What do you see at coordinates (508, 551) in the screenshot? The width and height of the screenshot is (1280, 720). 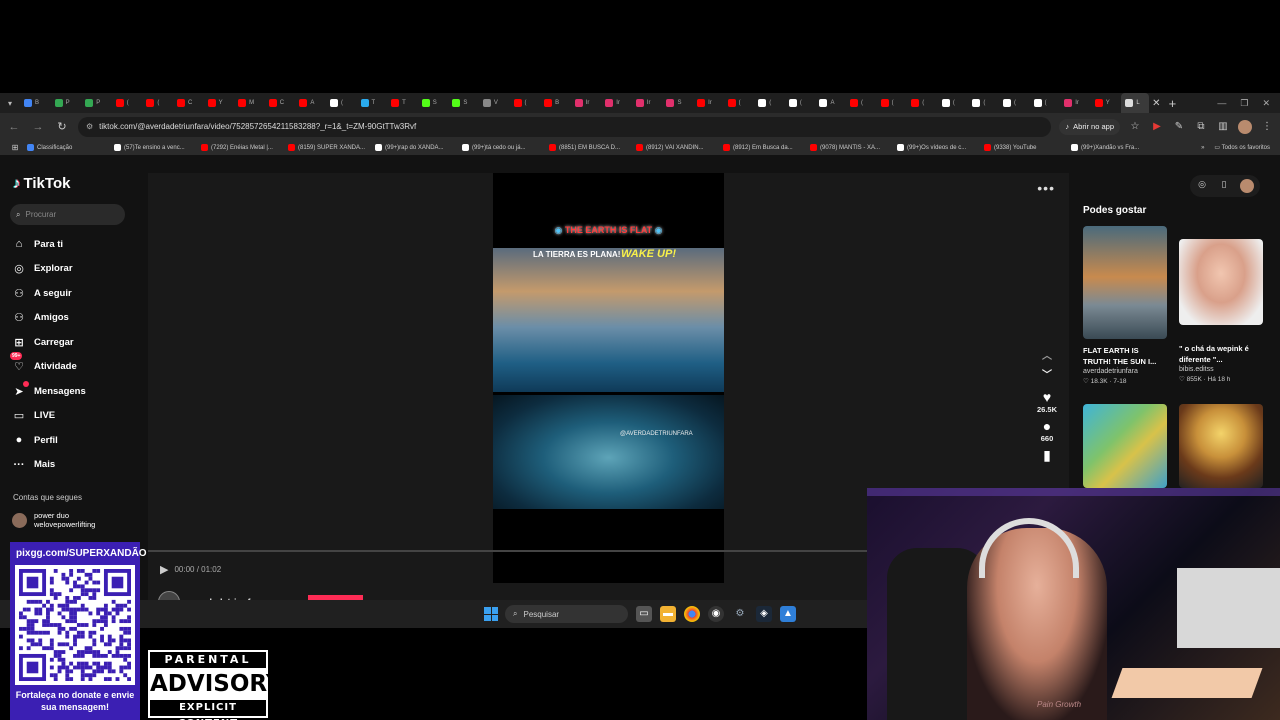 I see `video-progress-bar` at bounding box center [508, 551].